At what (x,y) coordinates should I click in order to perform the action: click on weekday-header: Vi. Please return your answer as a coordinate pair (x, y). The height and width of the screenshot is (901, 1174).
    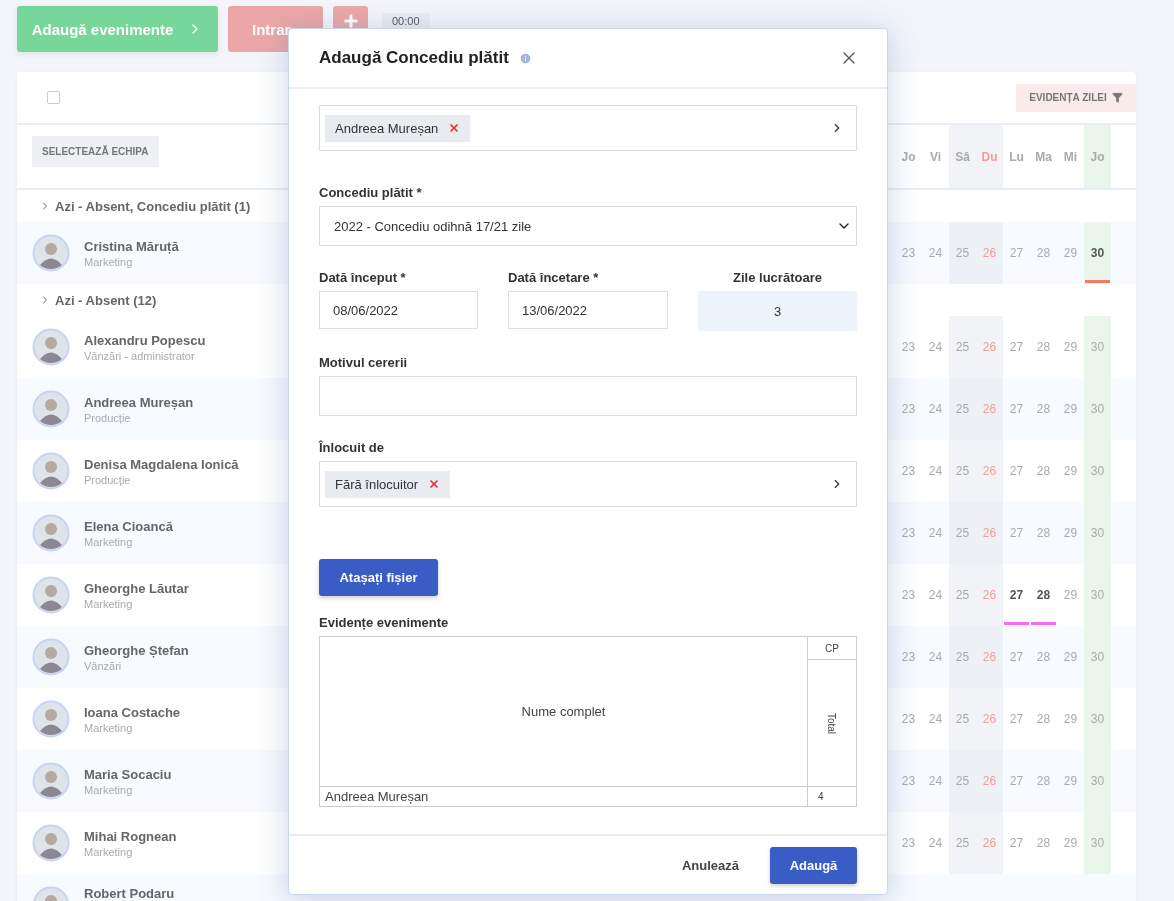
    Looking at the image, I should click on (935, 157).